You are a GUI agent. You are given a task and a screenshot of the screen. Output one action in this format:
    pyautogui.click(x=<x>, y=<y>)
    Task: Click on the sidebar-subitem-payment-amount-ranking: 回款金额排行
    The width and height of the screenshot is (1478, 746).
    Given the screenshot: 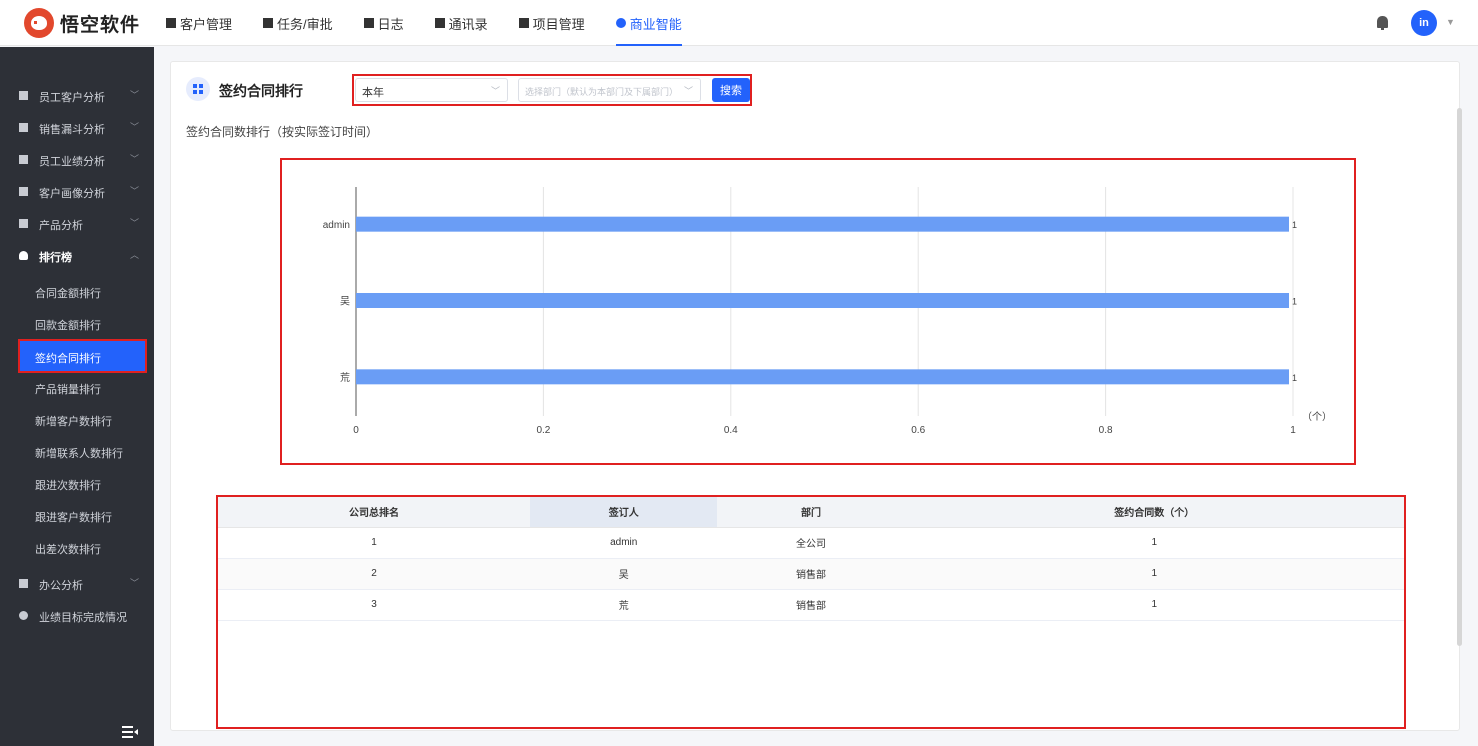 What is the action you would take?
    pyautogui.click(x=82, y=323)
    